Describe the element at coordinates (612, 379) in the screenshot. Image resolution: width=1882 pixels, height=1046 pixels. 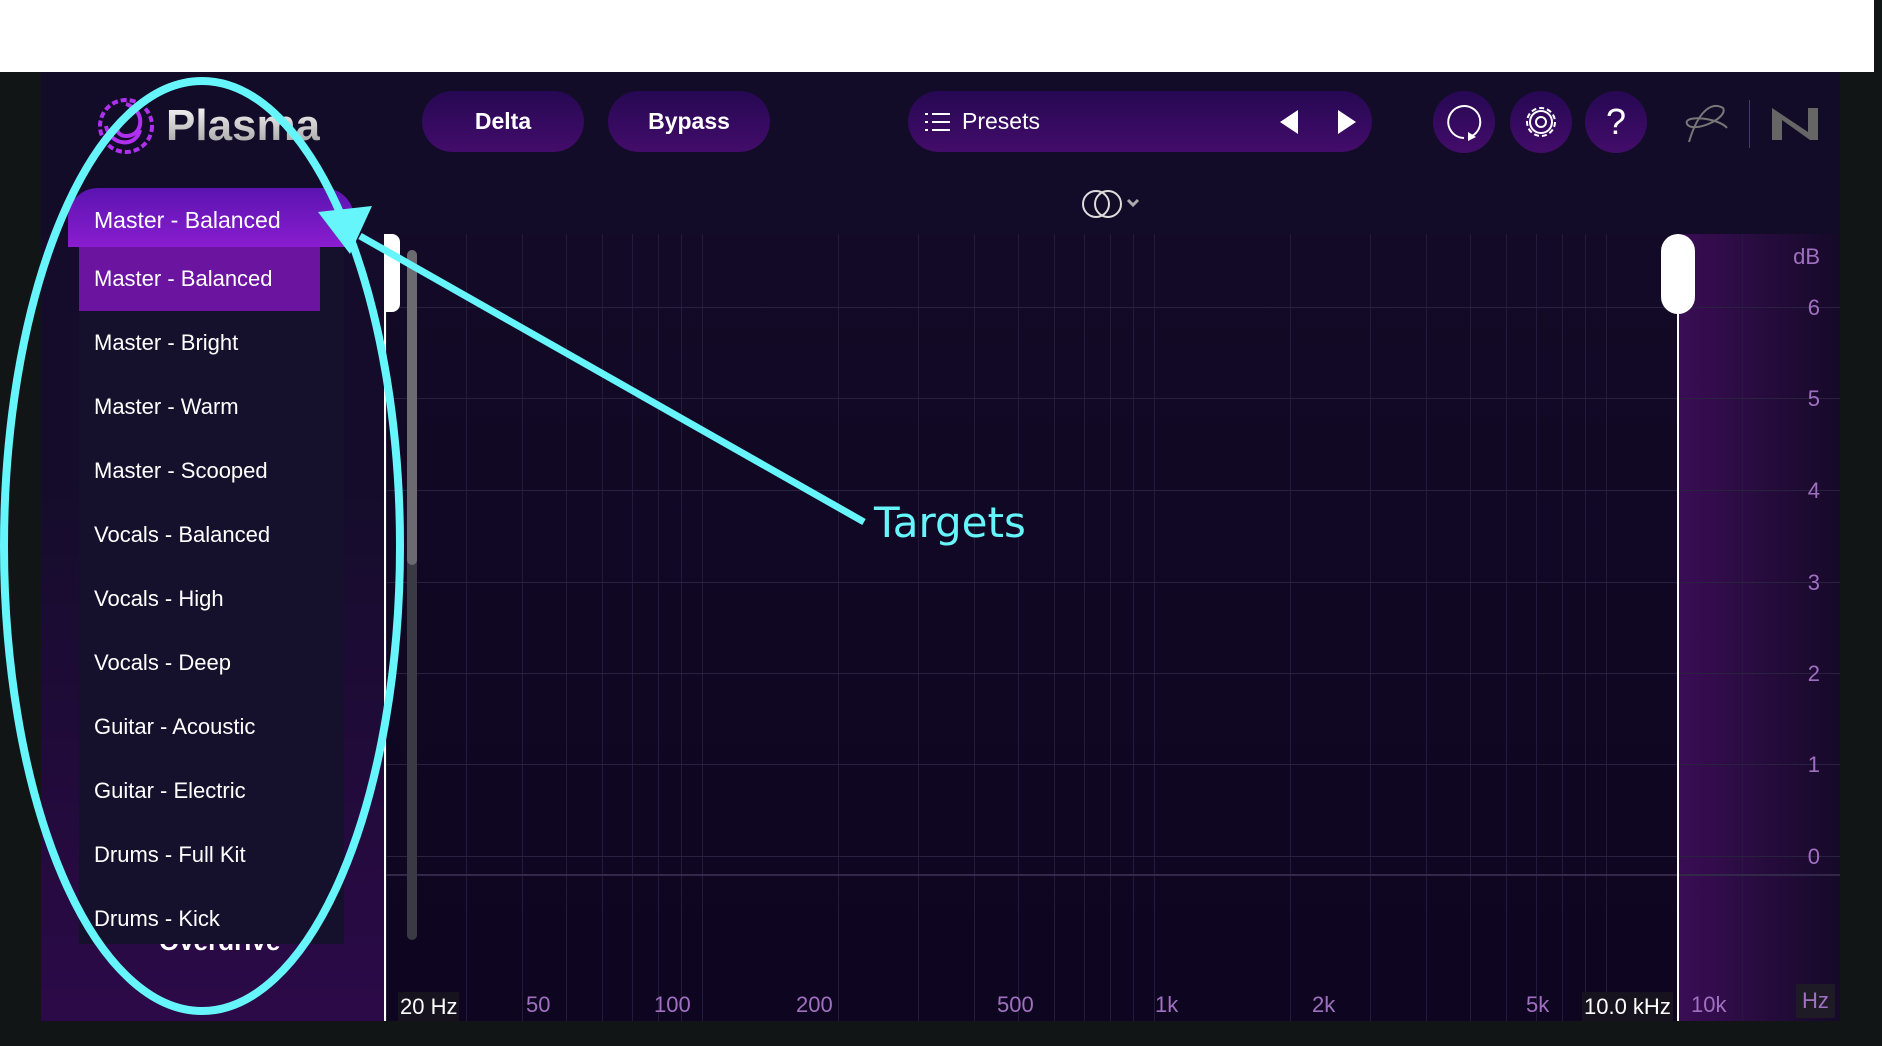
I see `annotation-arrow` at that location.